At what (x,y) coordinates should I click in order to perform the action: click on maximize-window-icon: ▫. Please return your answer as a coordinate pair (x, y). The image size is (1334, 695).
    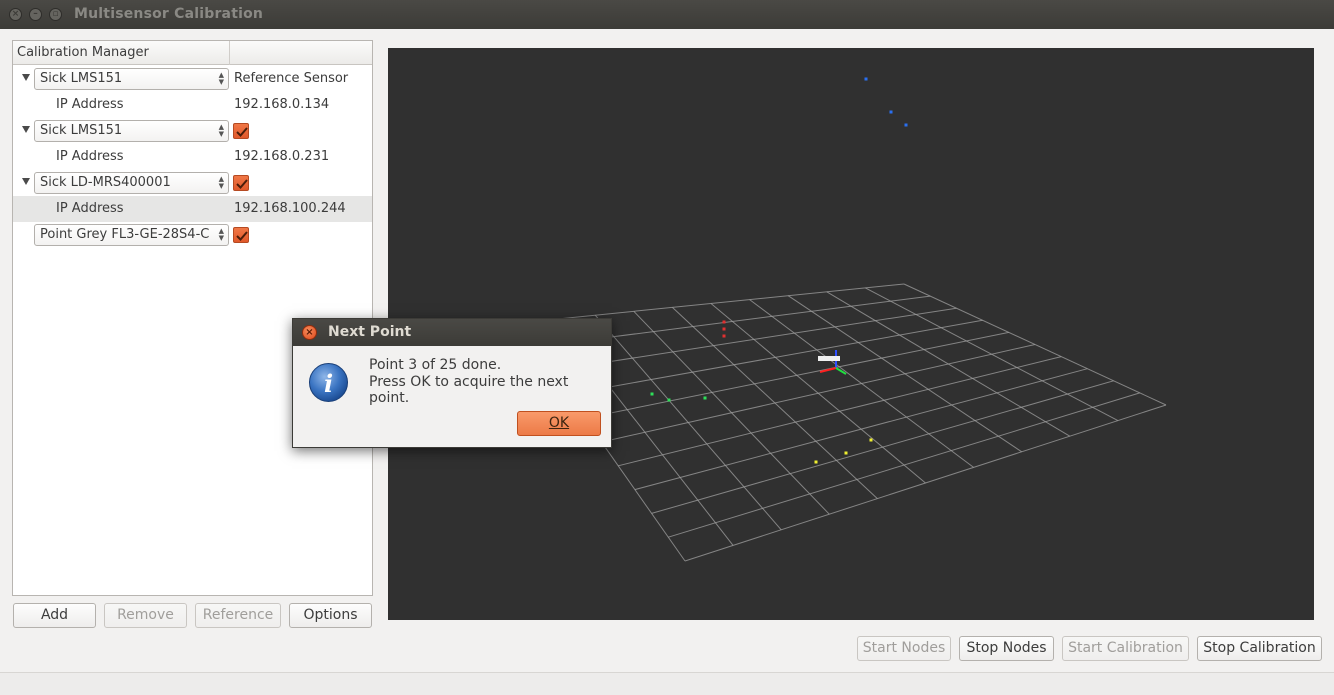
    Looking at the image, I should click on (55, 14).